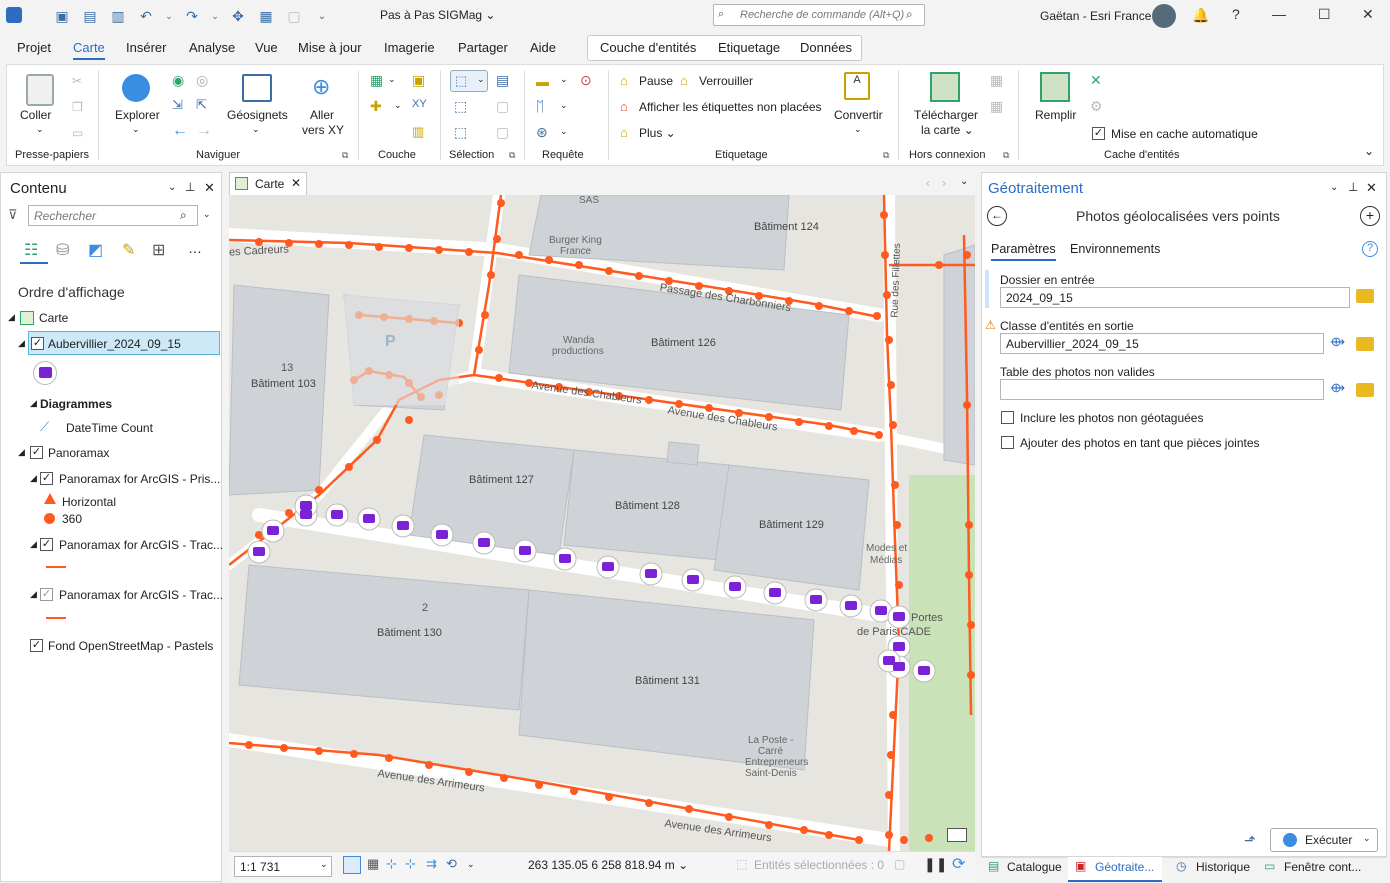 This screenshot has height=883, width=1390. I want to click on search-icon: ⌕, so click(909, 14).